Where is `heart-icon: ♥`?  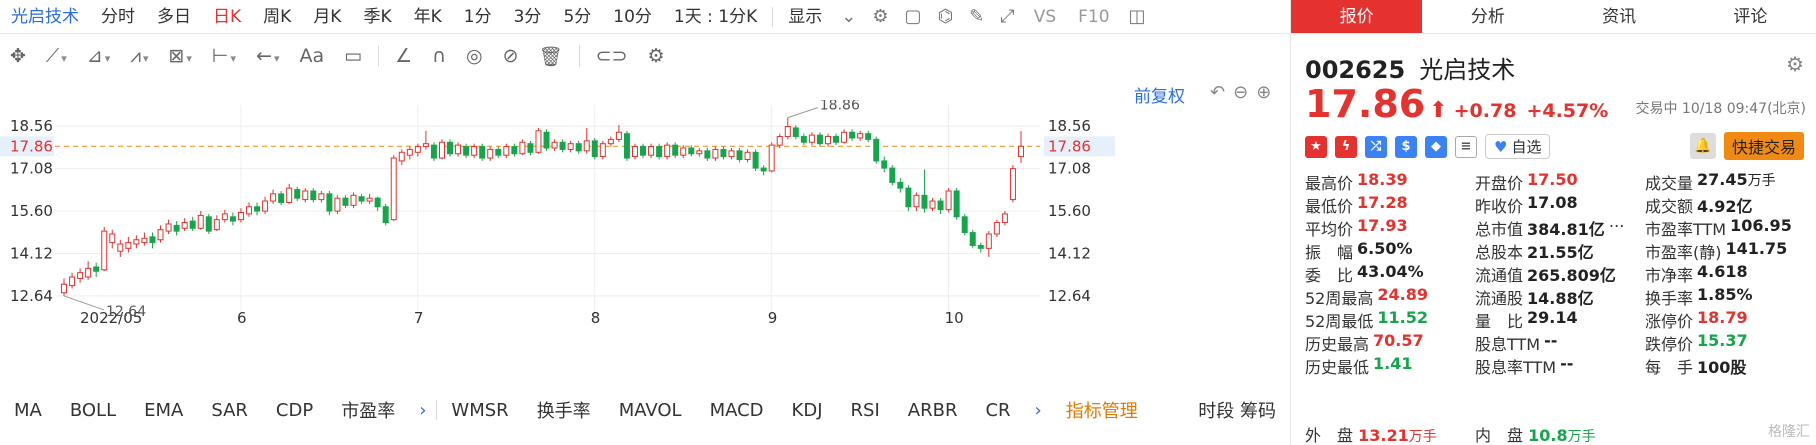
heart-icon: ♥ is located at coordinates (1501, 146).